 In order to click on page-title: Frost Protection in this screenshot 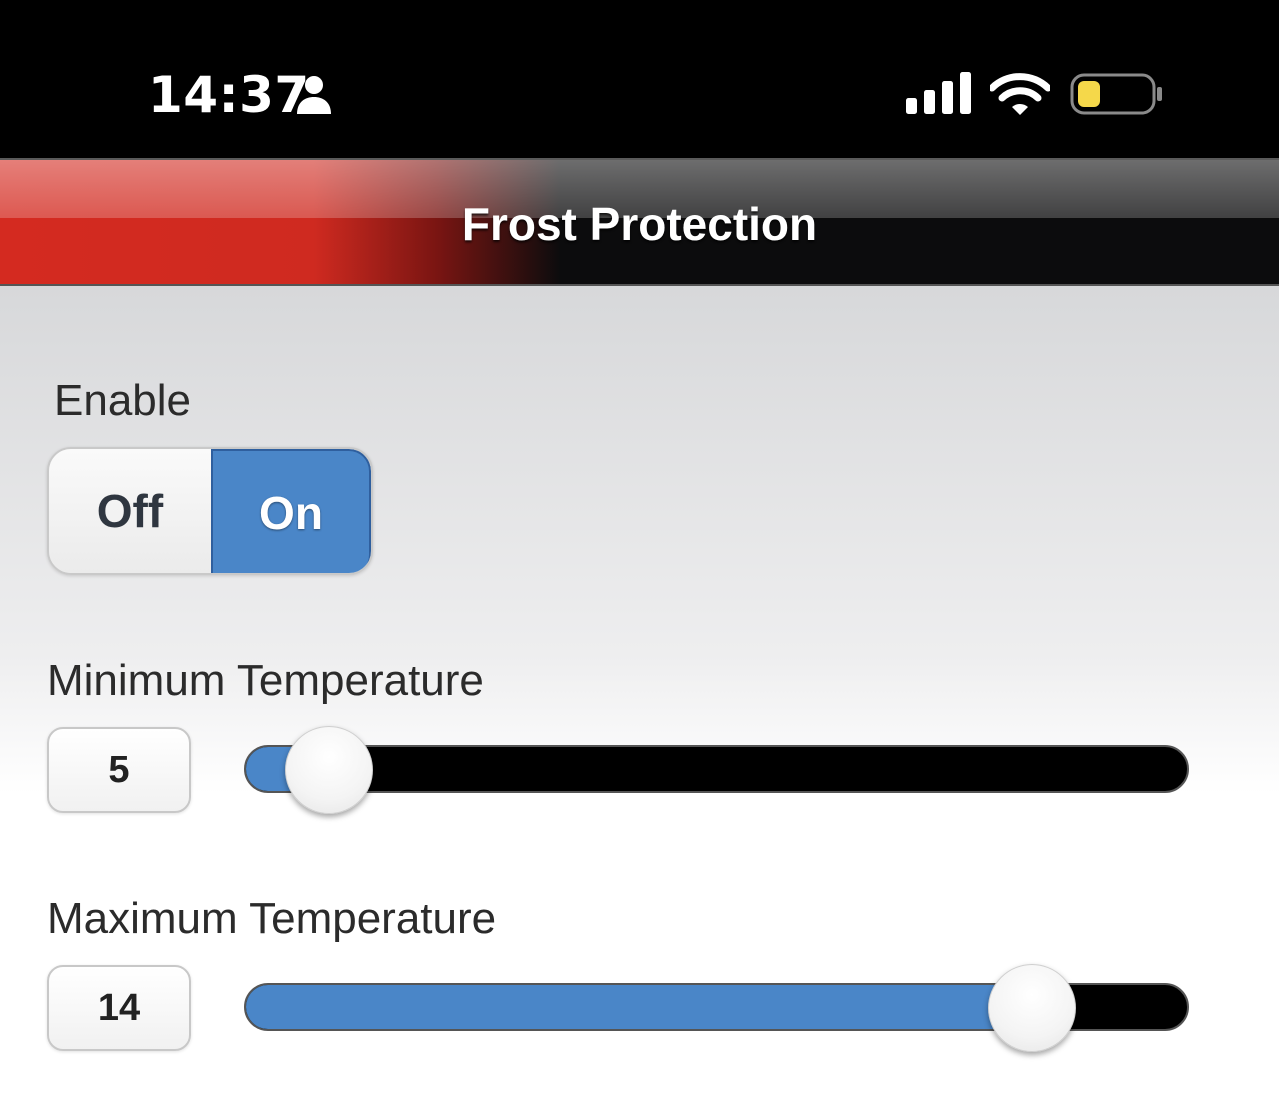, I will do `click(639, 224)`.